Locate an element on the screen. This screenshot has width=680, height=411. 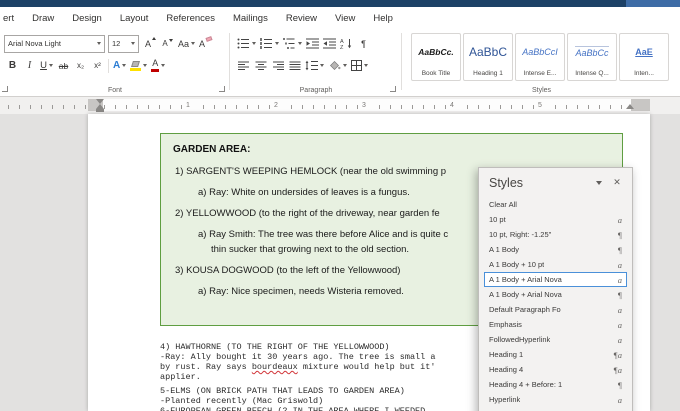
clear-formatting-button: A is located at coordinates (205, 43).